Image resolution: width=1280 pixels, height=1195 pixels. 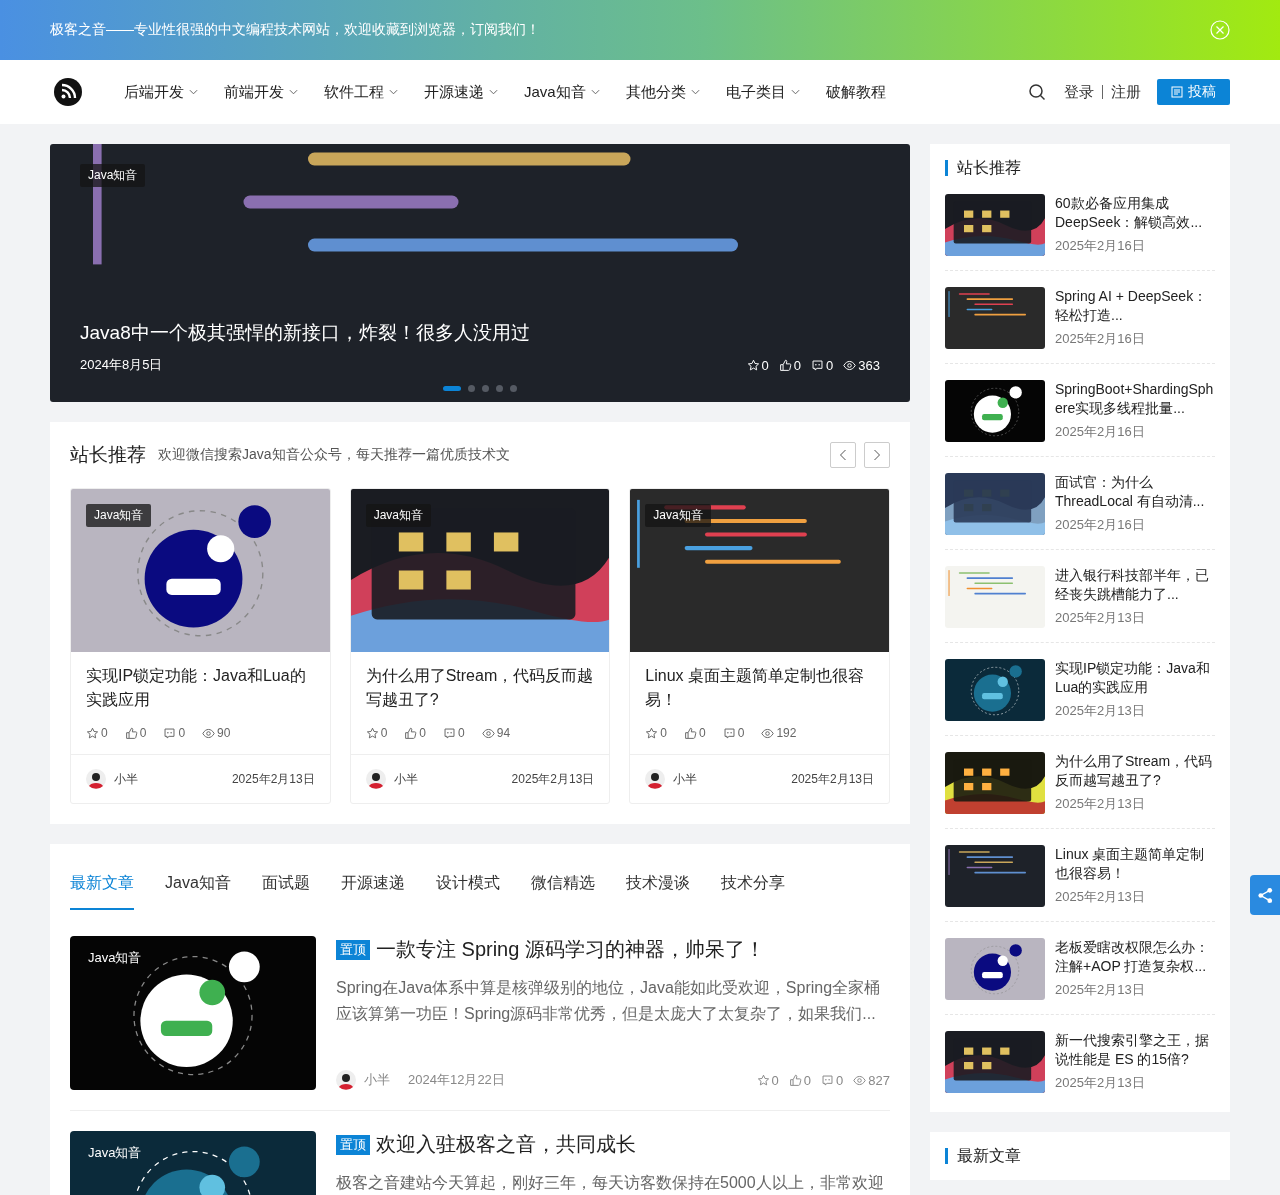 What do you see at coordinates (869, 365) in the screenshot?
I see `stat-count: 363` at bounding box center [869, 365].